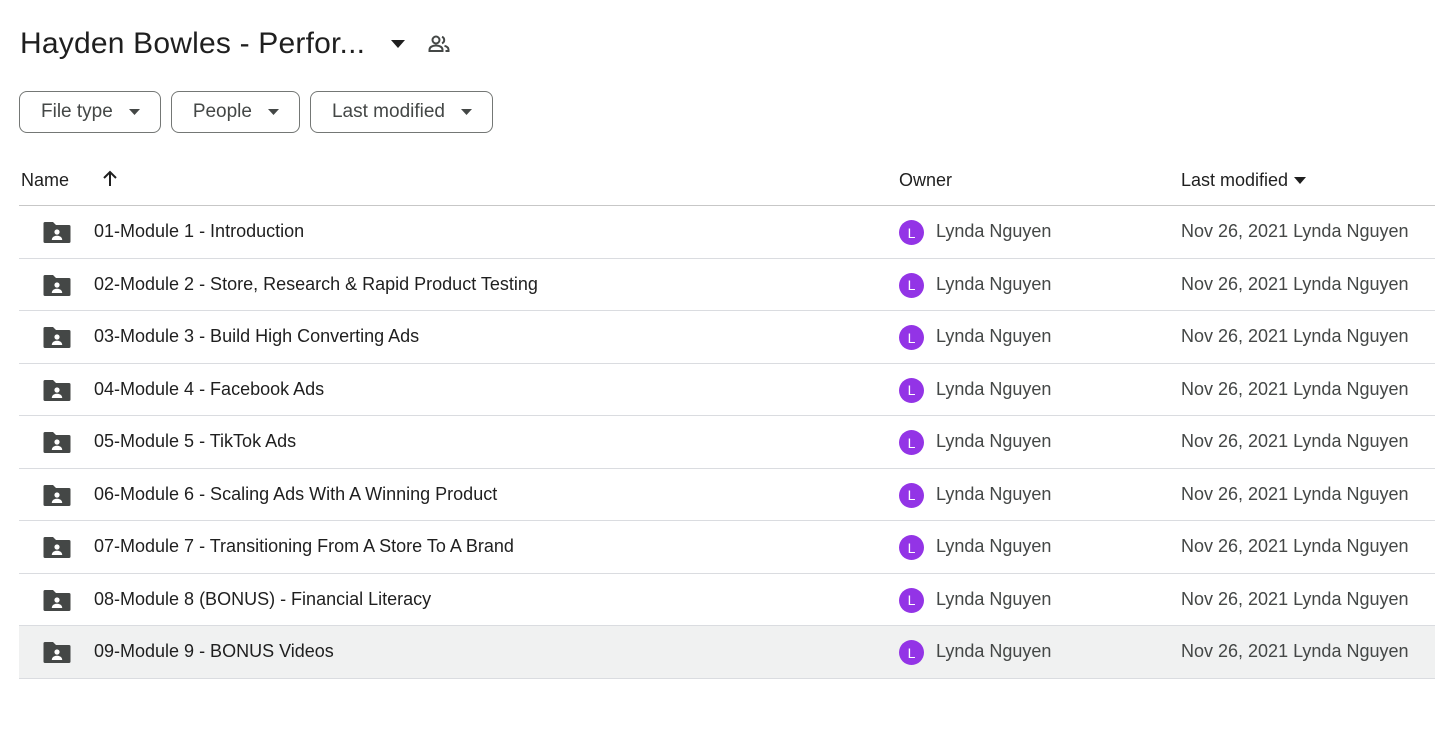  What do you see at coordinates (209, 388) in the screenshot?
I see `file-name: 04-Module 4 - Facebook Ads` at bounding box center [209, 388].